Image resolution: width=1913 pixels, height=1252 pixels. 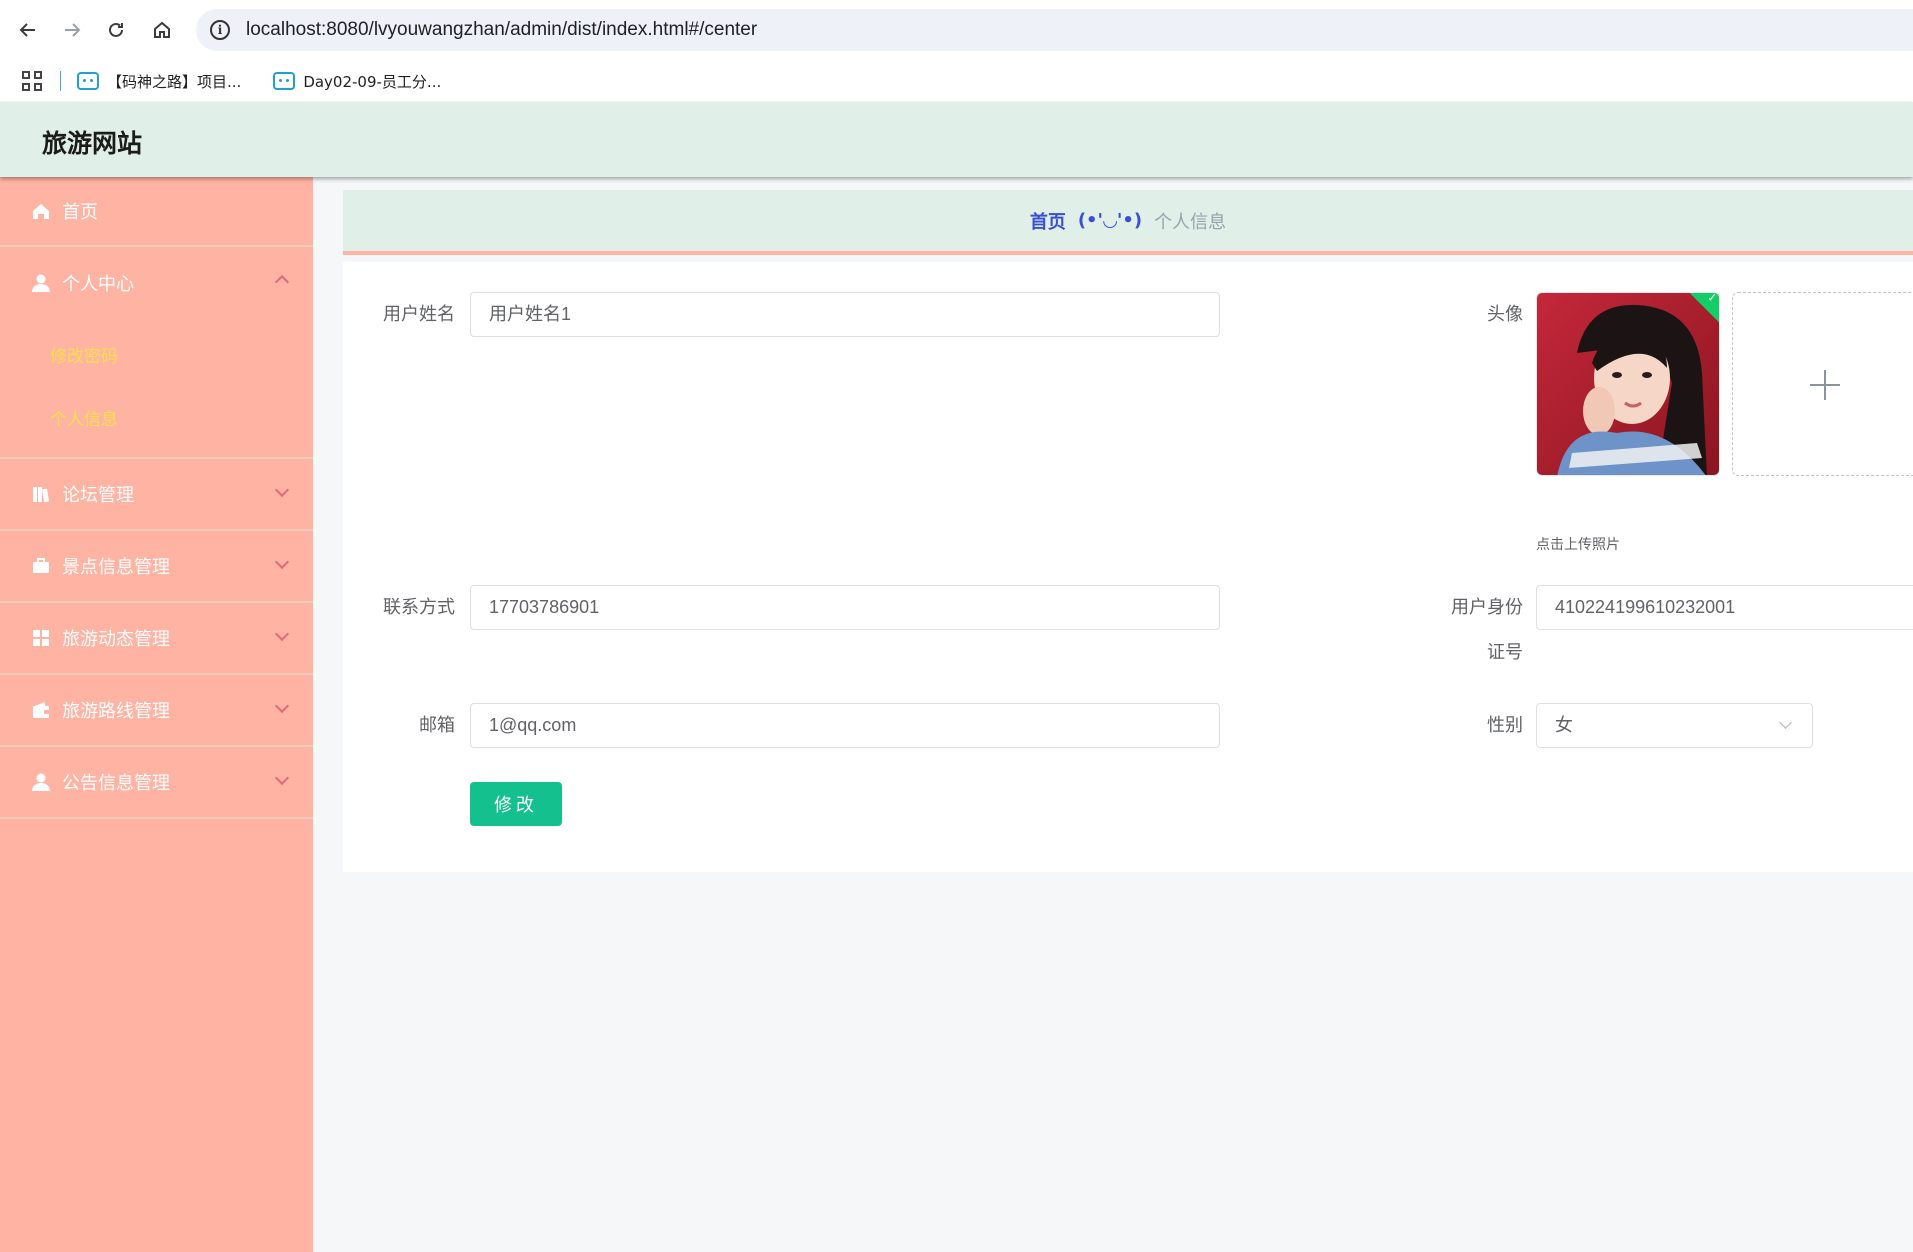 What do you see at coordinates (60, 81) in the screenshot?
I see `bookmark-divider` at bounding box center [60, 81].